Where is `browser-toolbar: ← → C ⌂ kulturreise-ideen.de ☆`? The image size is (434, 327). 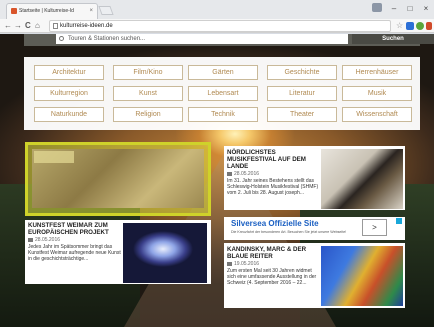 browser-toolbar: ← → C ⌂ kulturreise-ideen.de ☆ is located at coordinates (217, 26).